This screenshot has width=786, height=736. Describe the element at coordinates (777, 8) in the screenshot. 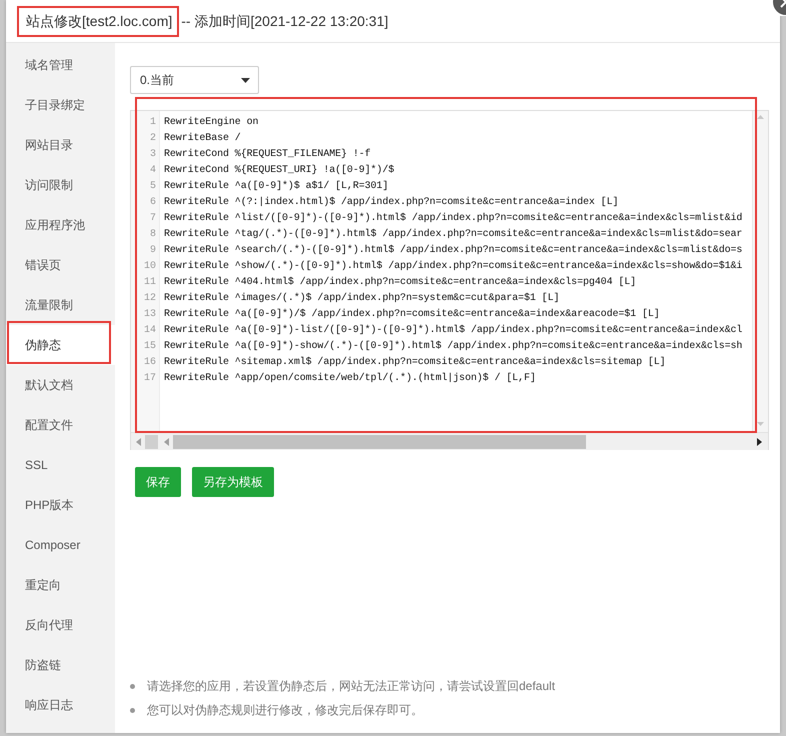

I see `close-icon` at that location.